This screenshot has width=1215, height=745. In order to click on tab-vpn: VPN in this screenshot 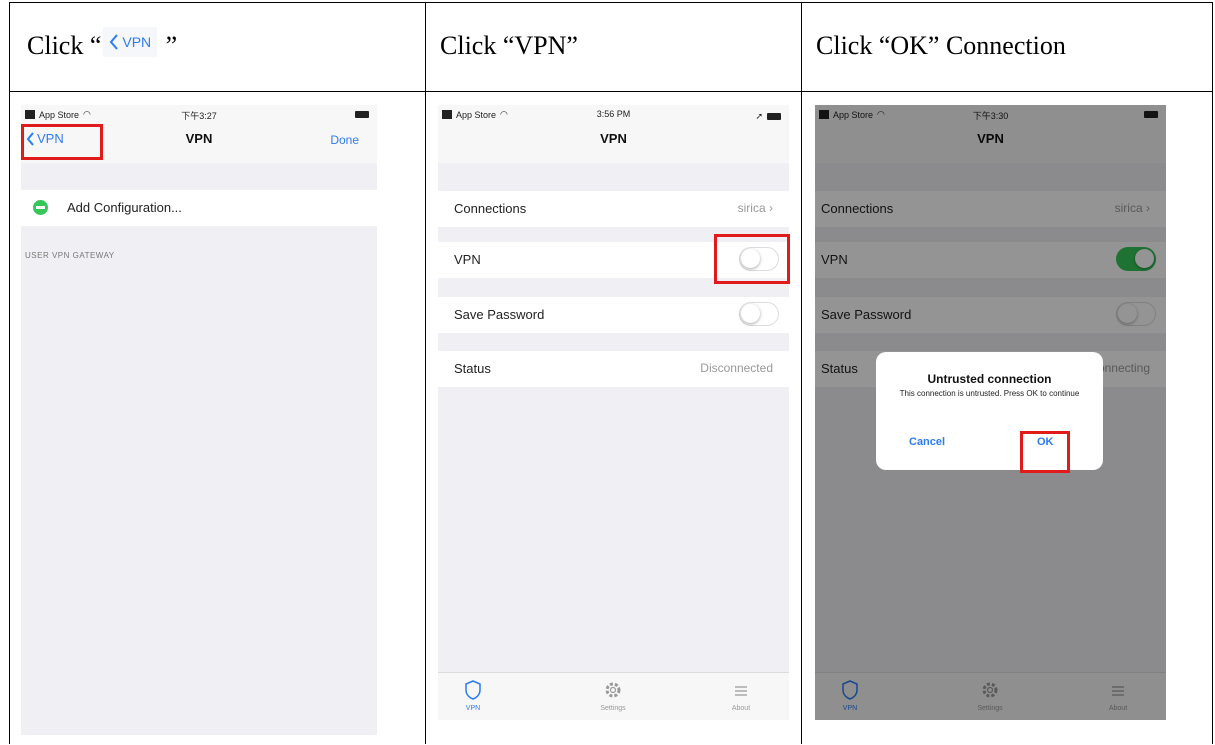, I will do `click(473, 695)`.